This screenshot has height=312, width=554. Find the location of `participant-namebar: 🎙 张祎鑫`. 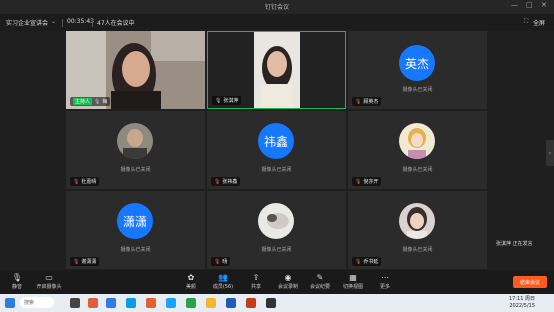

participant-namebar: 🎙 张祎鑫 is located at coordinates (226, 181).